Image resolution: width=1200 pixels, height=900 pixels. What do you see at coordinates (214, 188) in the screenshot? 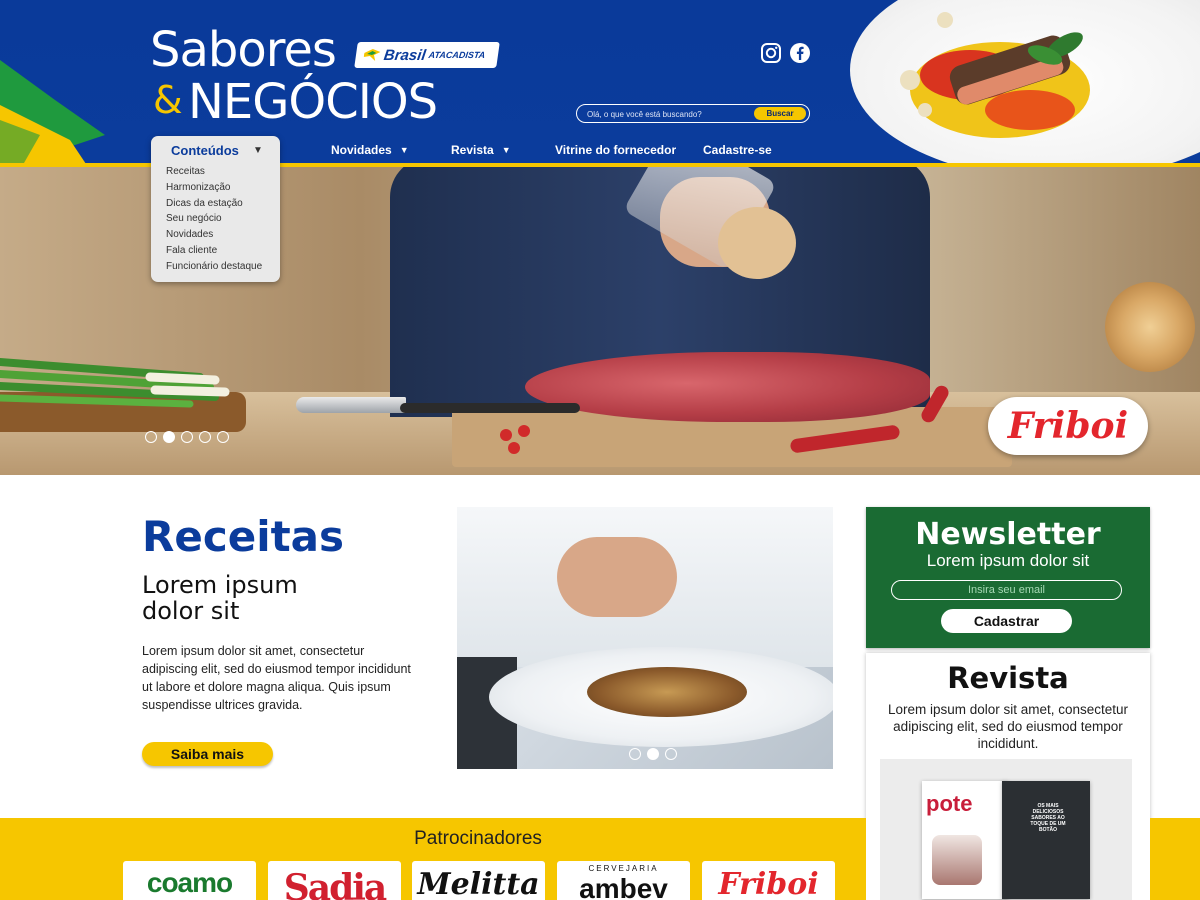
I see `dropdown-item-harmonizacao: Harmonização` at bounding box center [214, 188].